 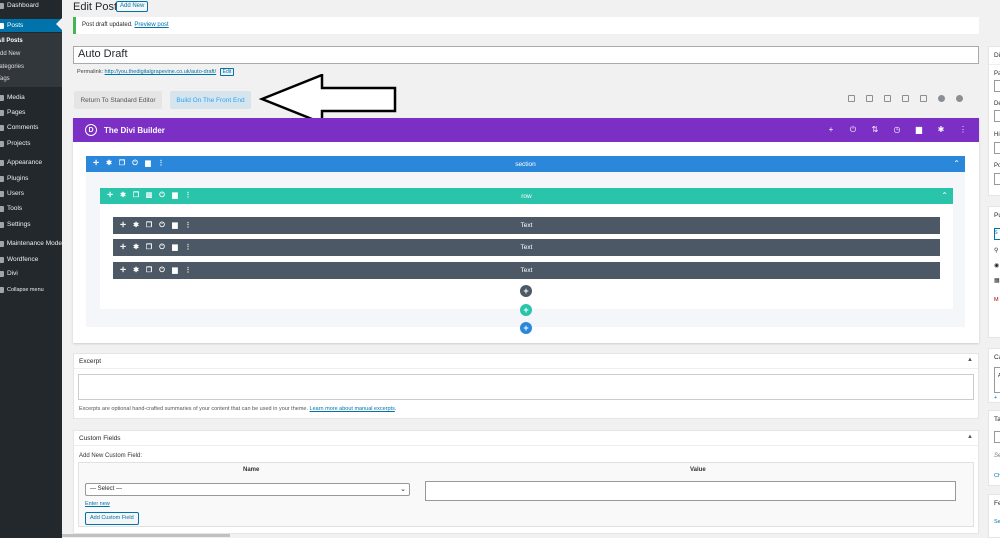 What do you see at coordinates (352, 409) in the screenshot?
I see `excerpt-learn-more-link: Learn more about manual excerpts` at bounding box center [352, 409].